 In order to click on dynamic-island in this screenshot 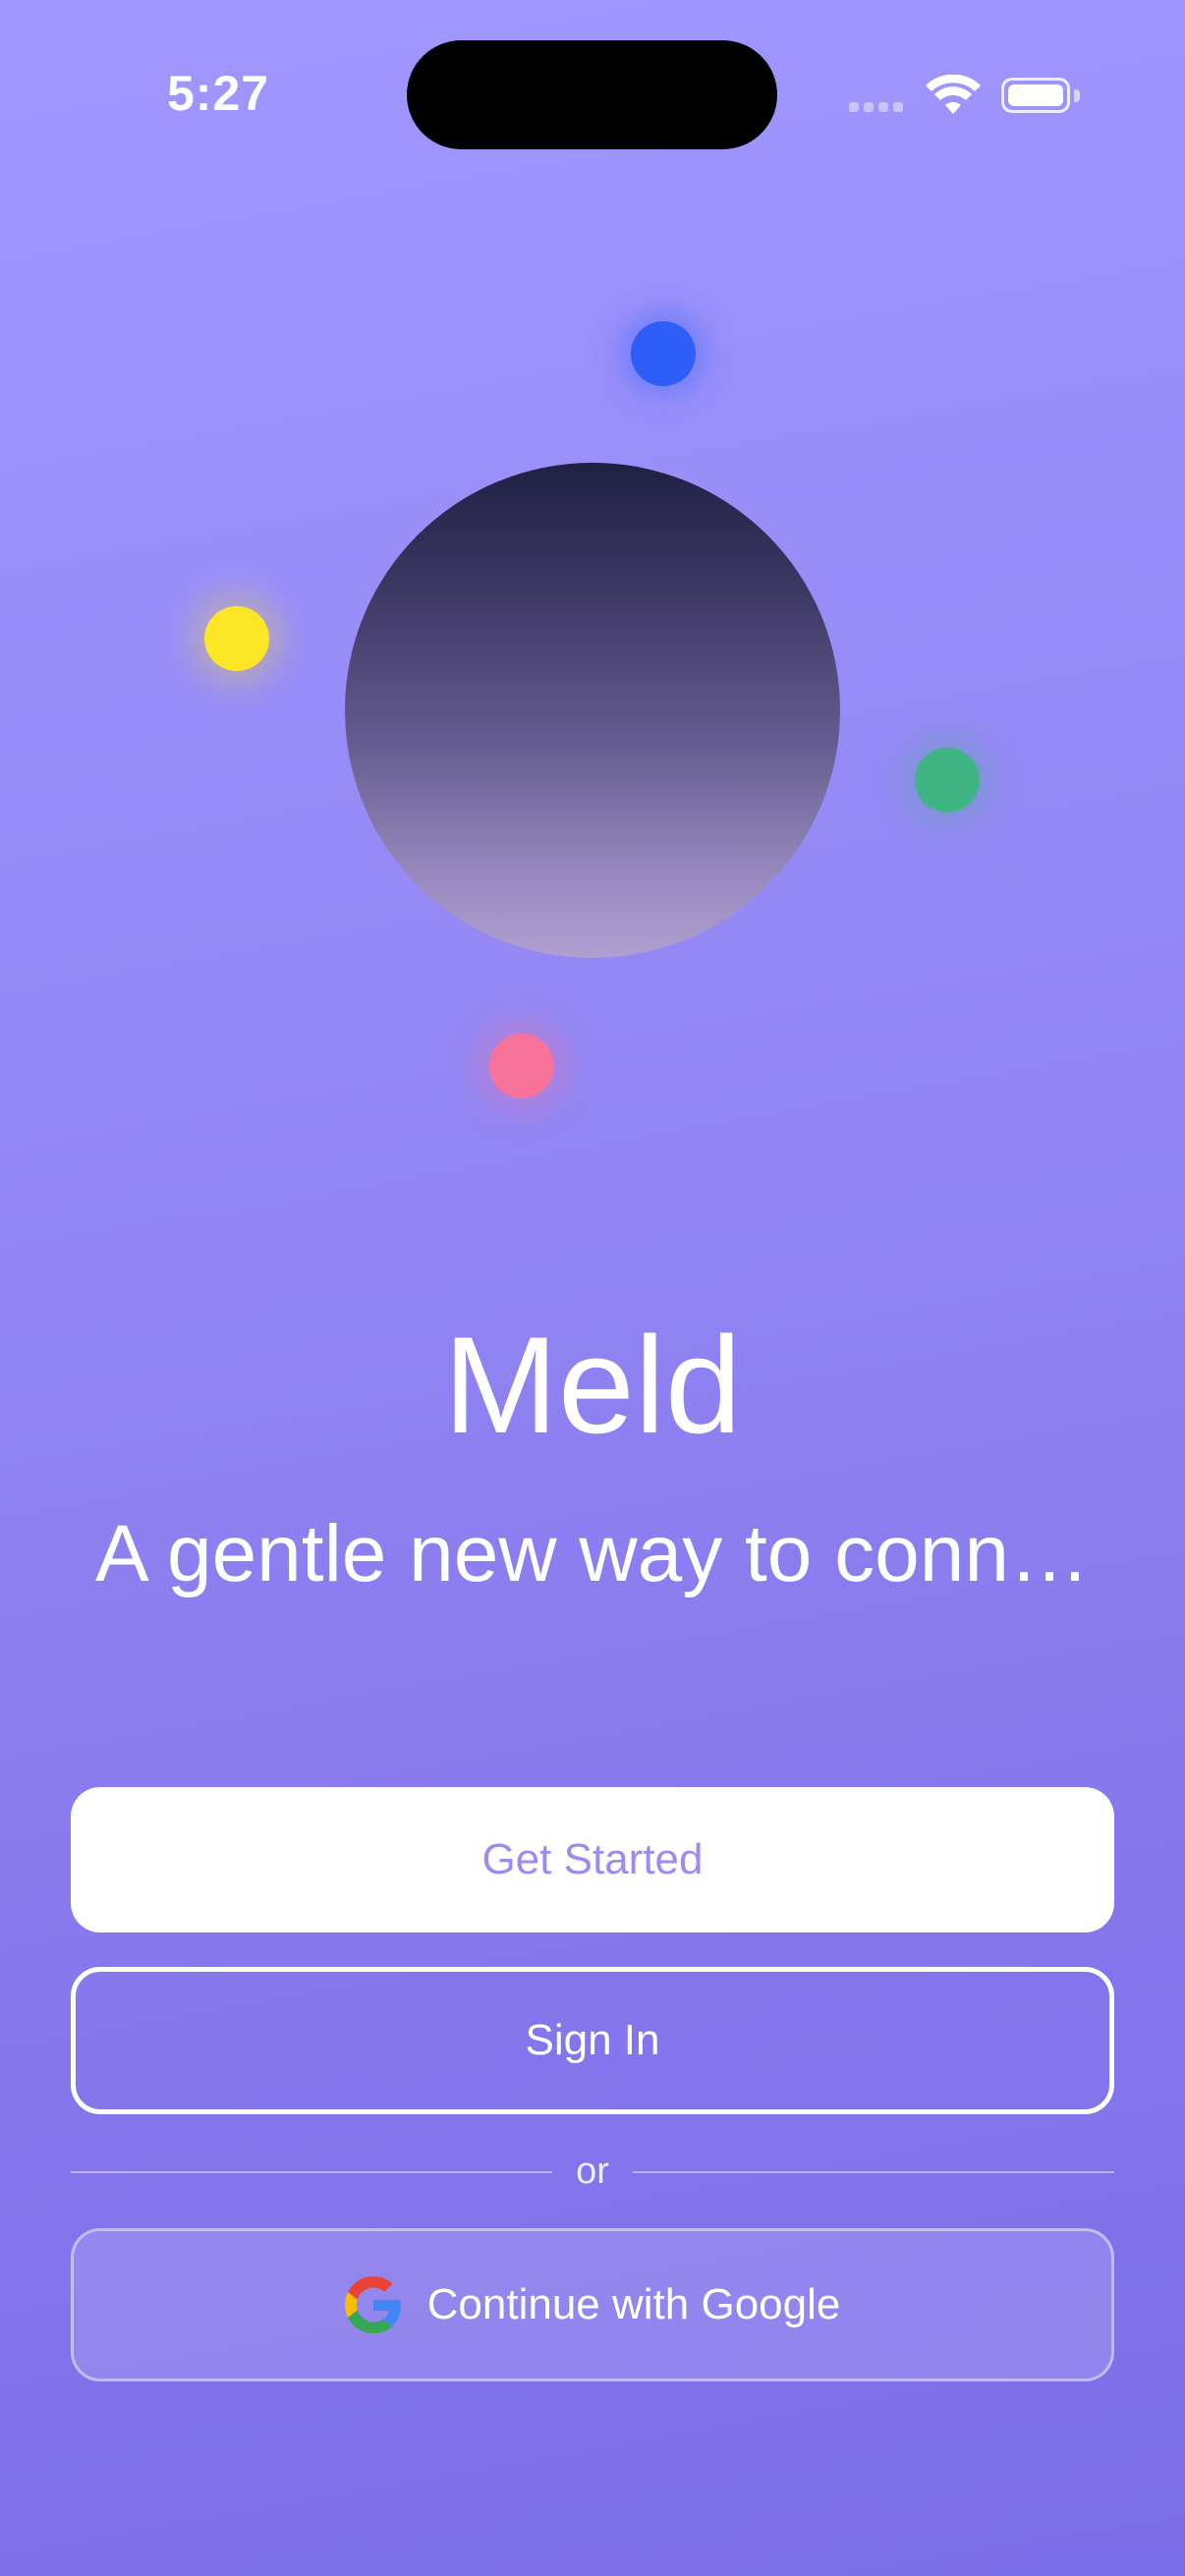, I will do `click(592, 94)`.